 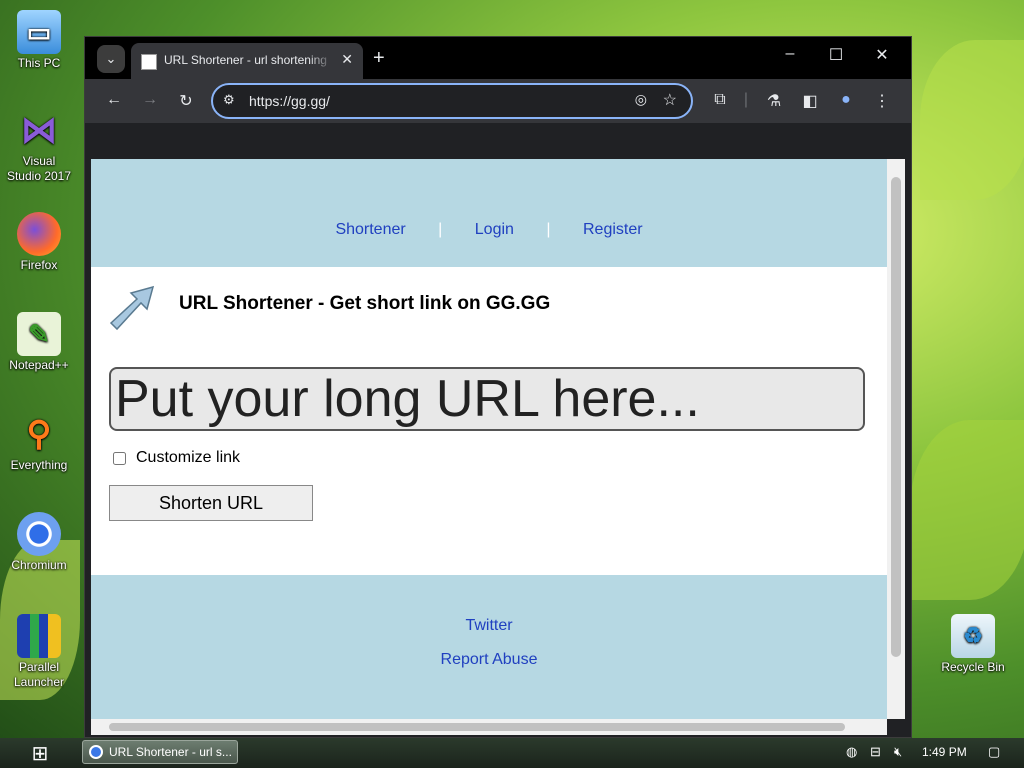 I want to click on desktop-icon-this-pc: ▭ This PC, so click(x=39, y=40).